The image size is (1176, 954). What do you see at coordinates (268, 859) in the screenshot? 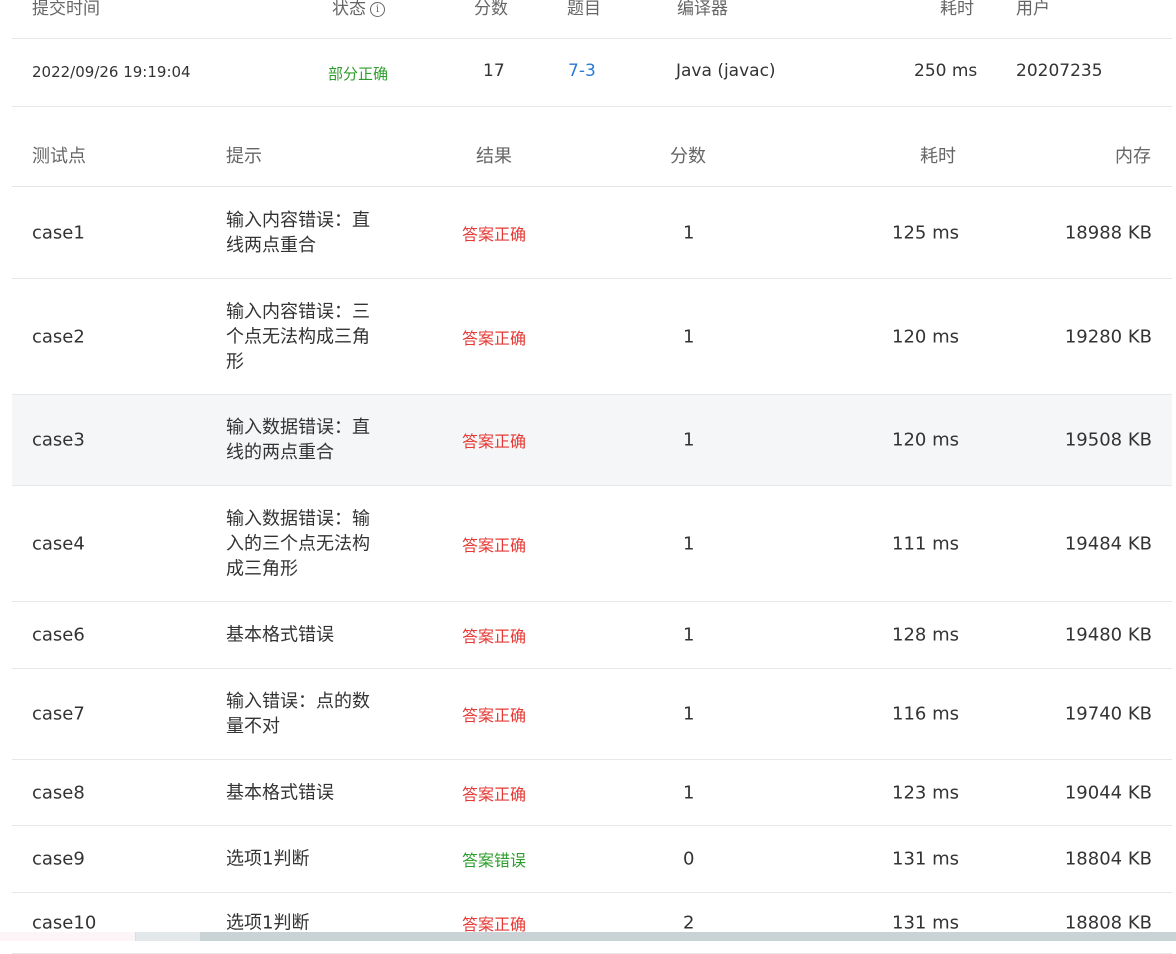
I see `case-hint: 选项1判断` at bounding box center [268, 859].